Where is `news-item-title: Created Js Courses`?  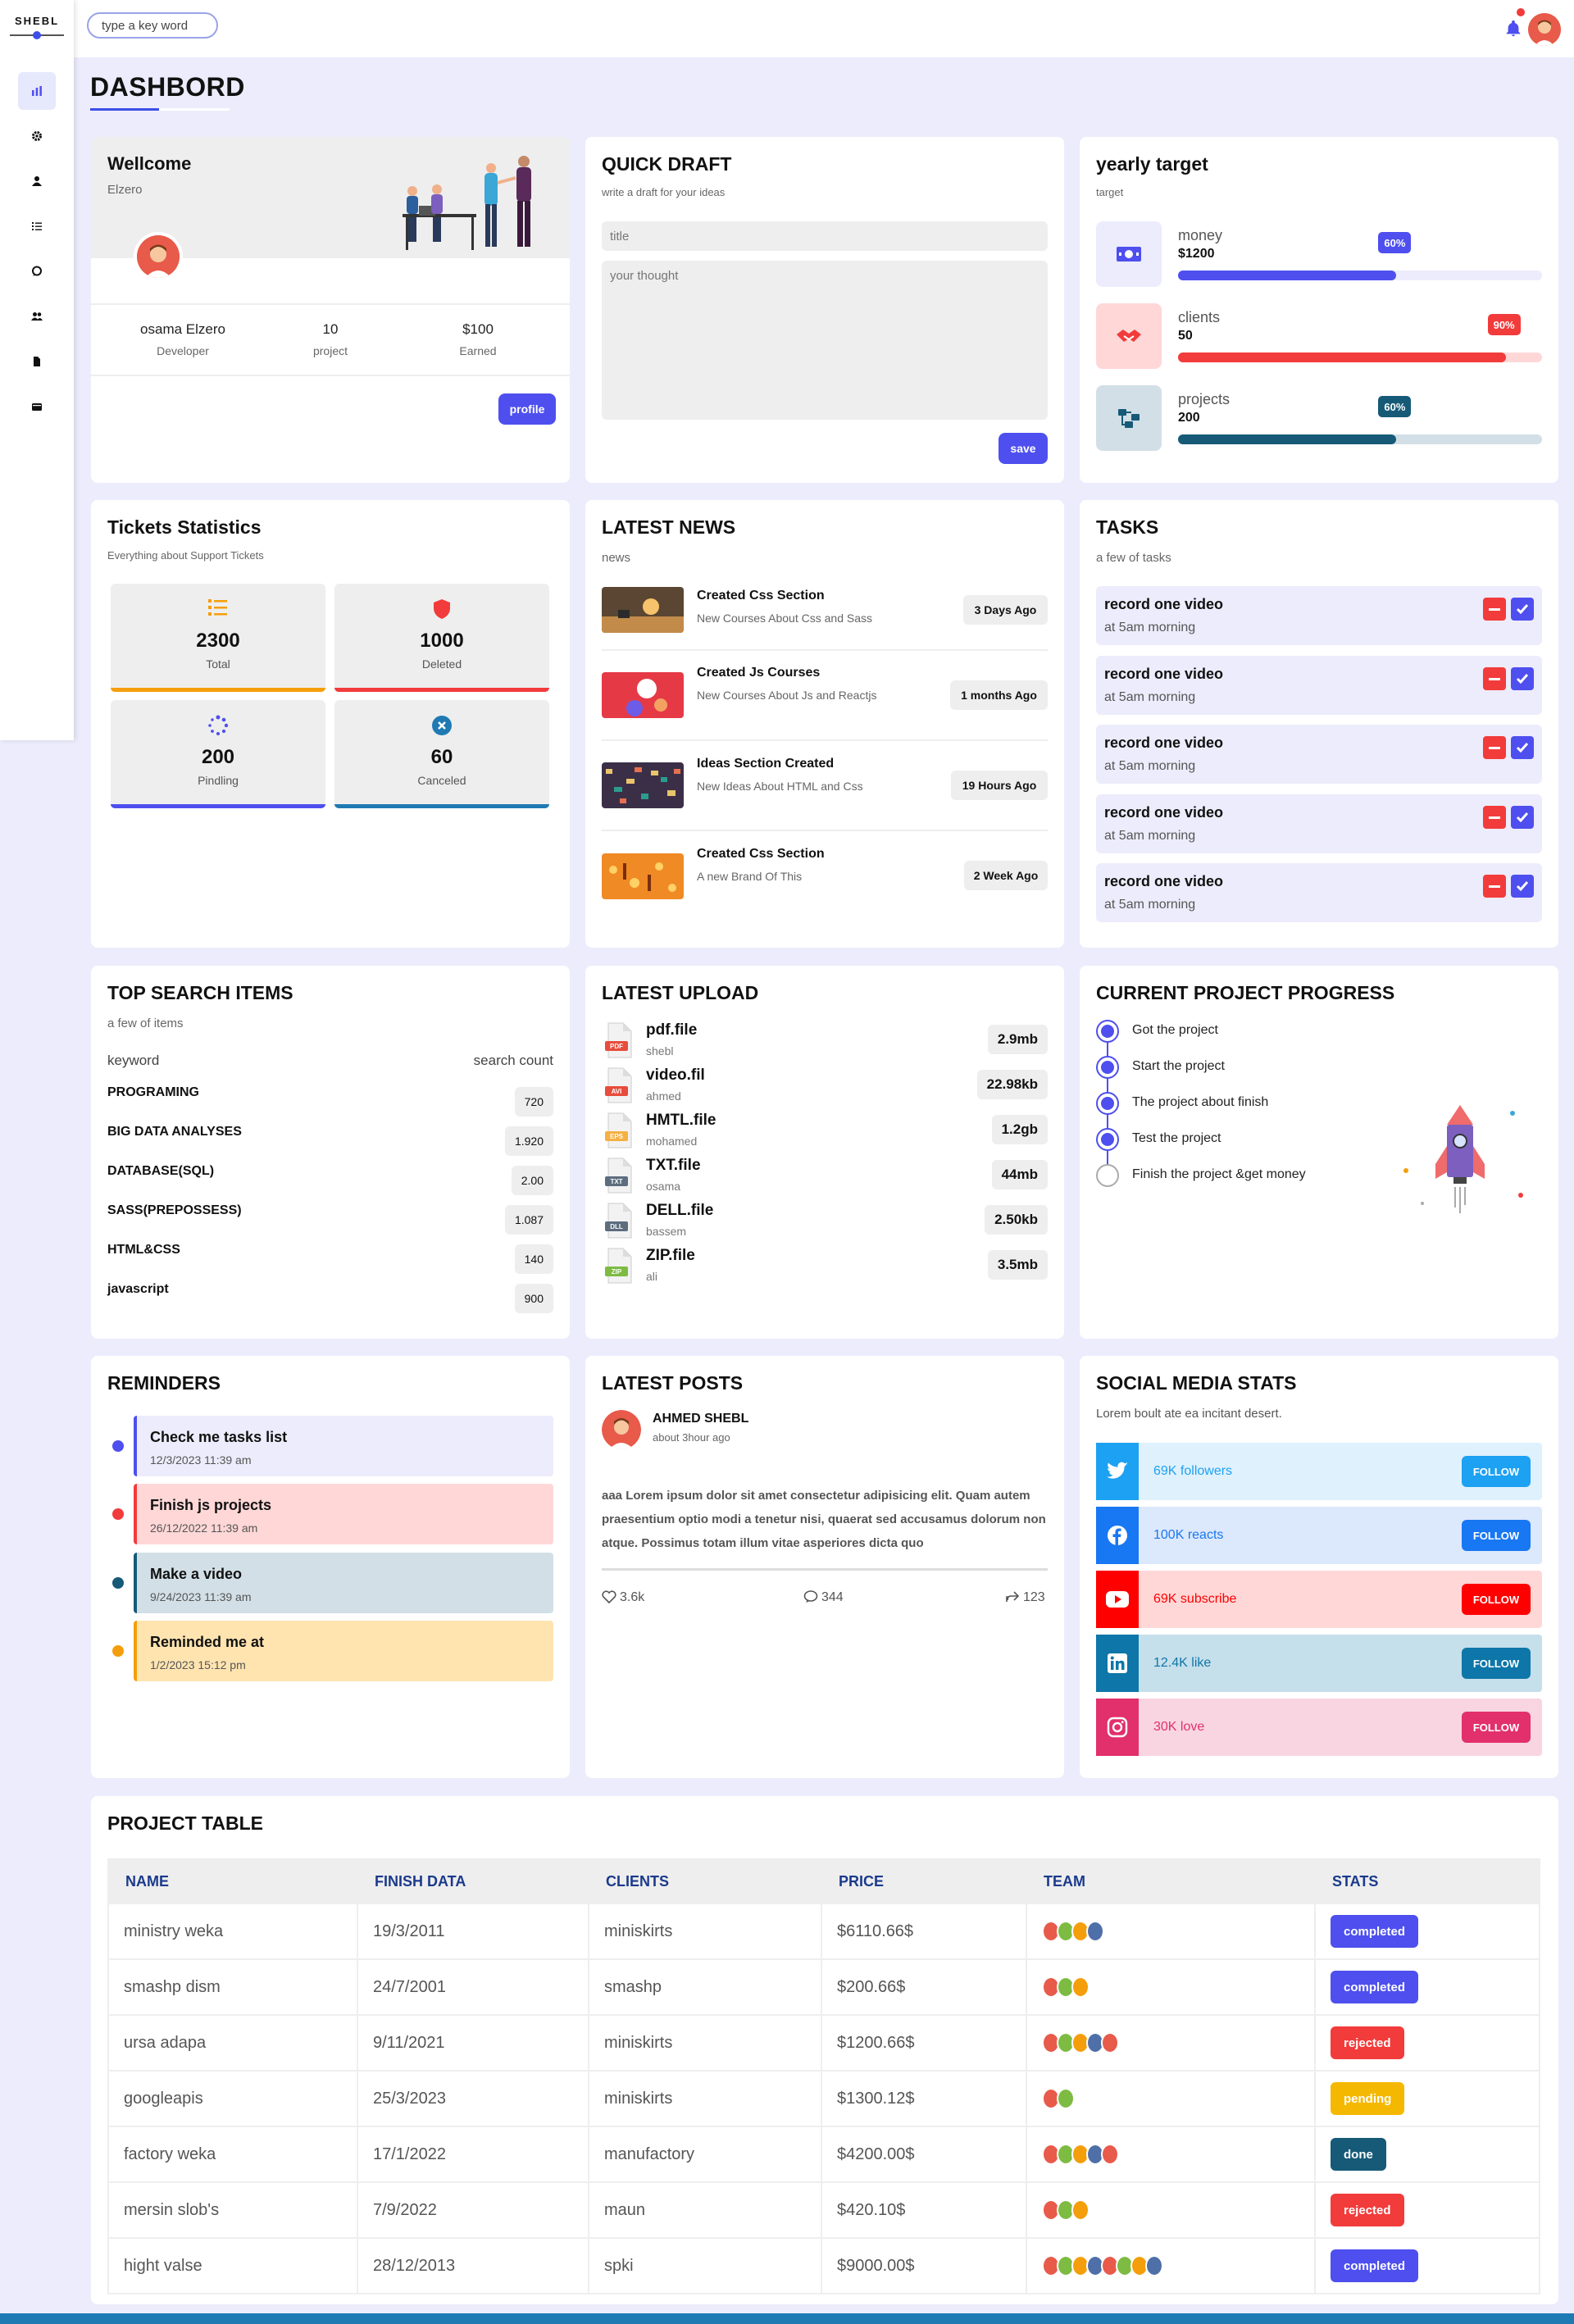
news-item-title: Created Js Courses is located at coordinates (758, 673).